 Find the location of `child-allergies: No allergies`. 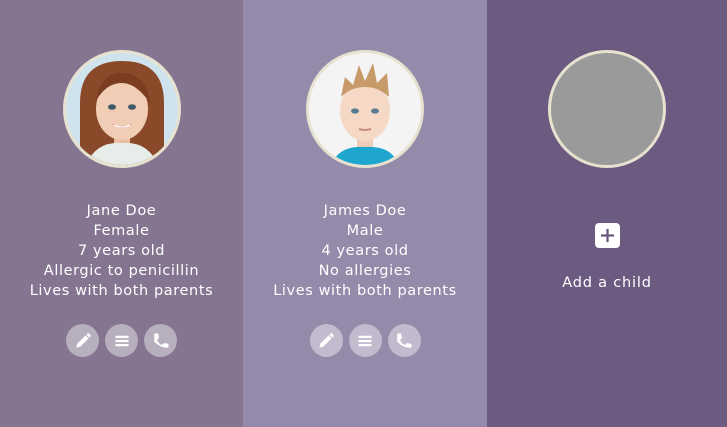

child-allergies: No allergies is located at coordinates (365, 271).